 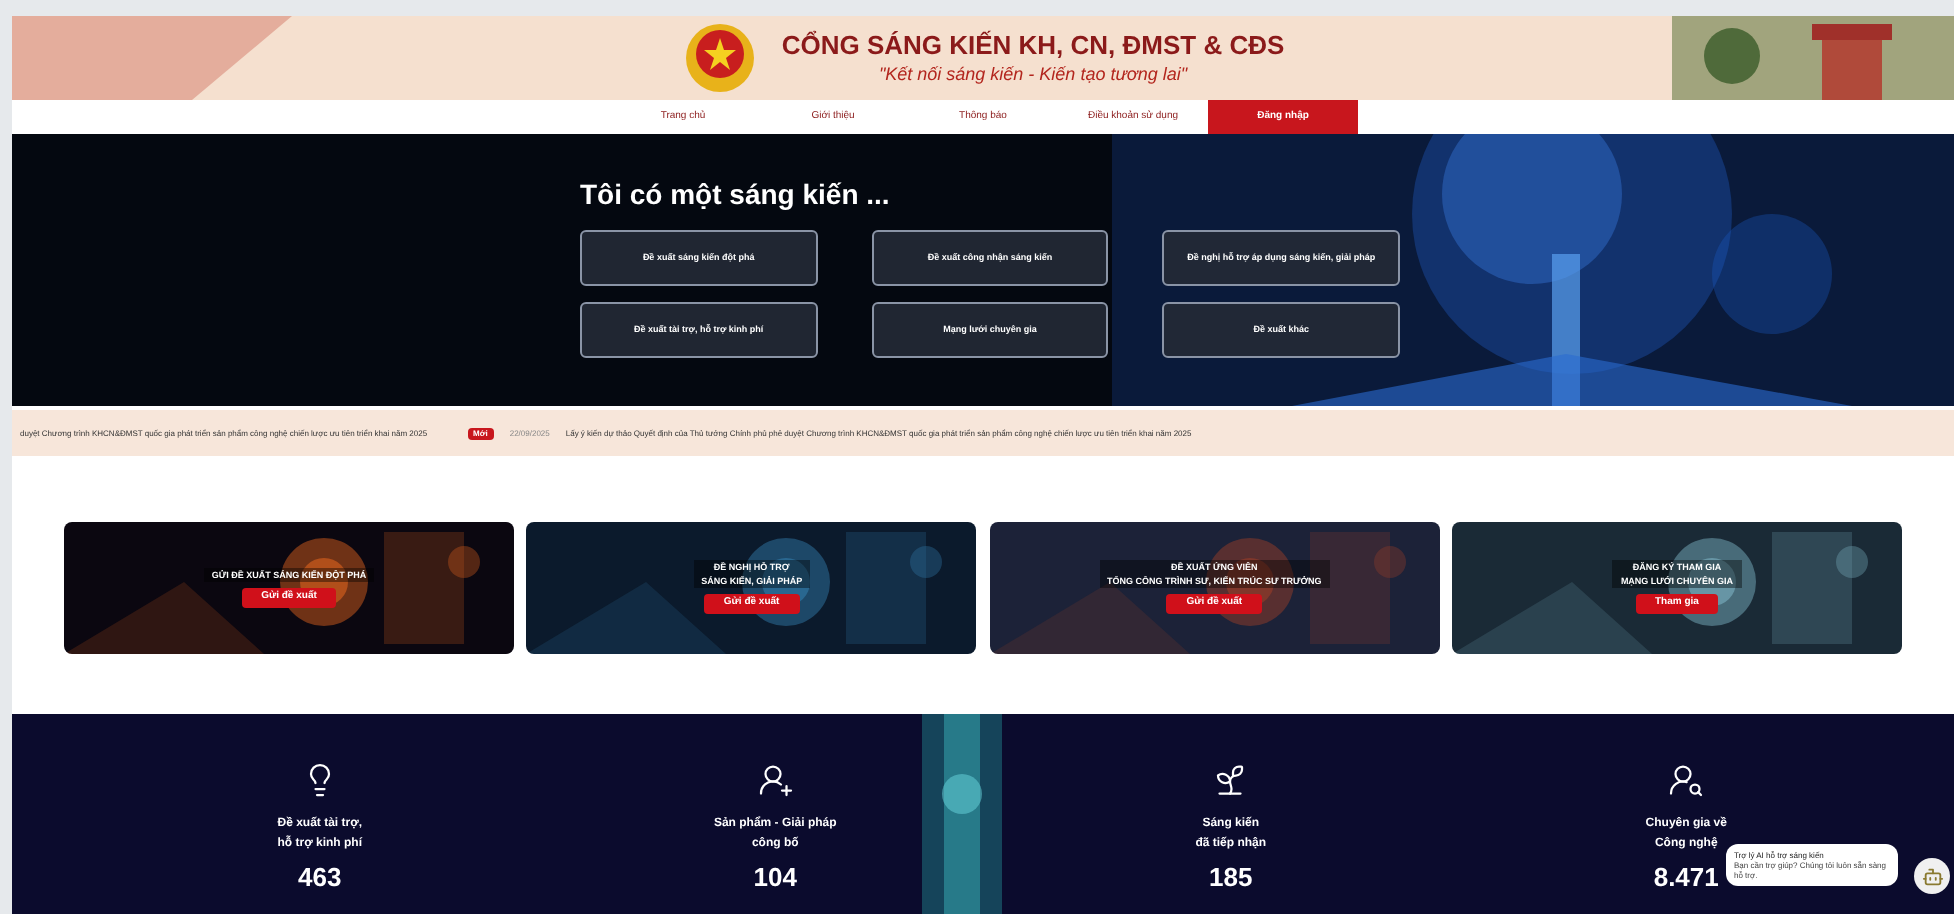 I want to click on stat-value: 185, so click(x=1231, y=878).